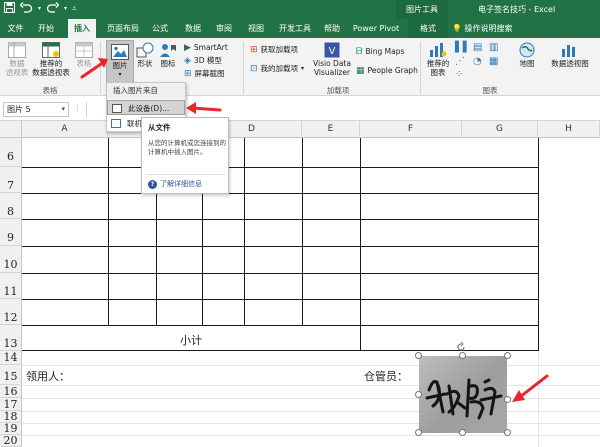 The height and width of the screenshot is (447, 600). Describe the element at coordinates (65, 129) in the screenshot. I see `column-header-a: A` at that location.